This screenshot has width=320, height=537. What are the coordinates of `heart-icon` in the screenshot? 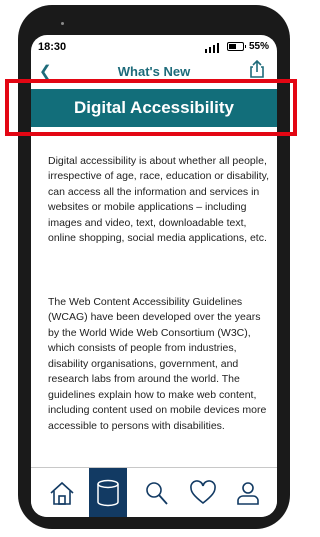 It's located at (203, 492).